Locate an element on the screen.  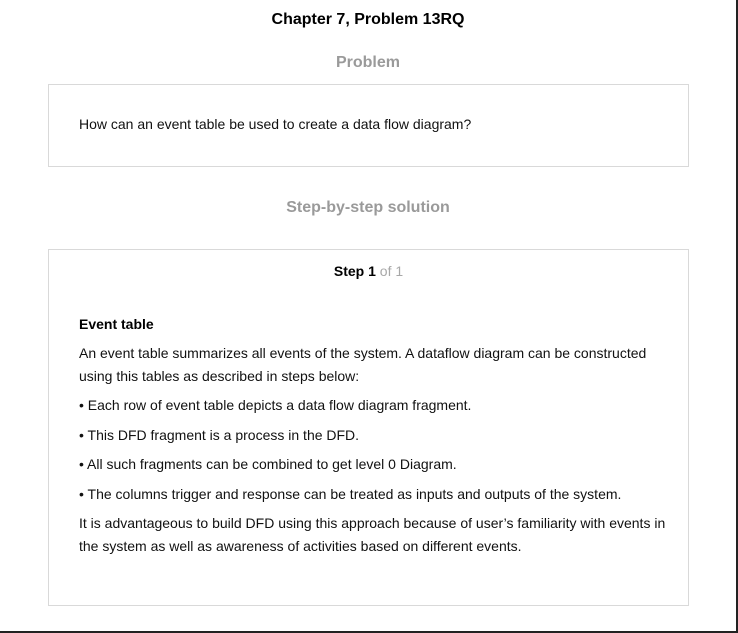
step-counter: Step 1 of 1 is located at coordinates (368, 271).